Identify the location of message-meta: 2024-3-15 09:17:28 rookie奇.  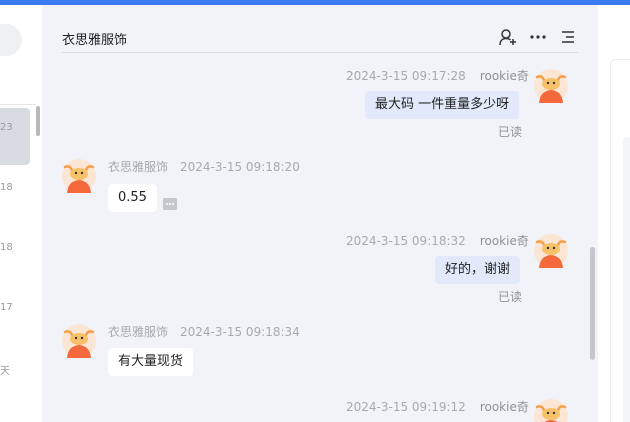
(437, 75).